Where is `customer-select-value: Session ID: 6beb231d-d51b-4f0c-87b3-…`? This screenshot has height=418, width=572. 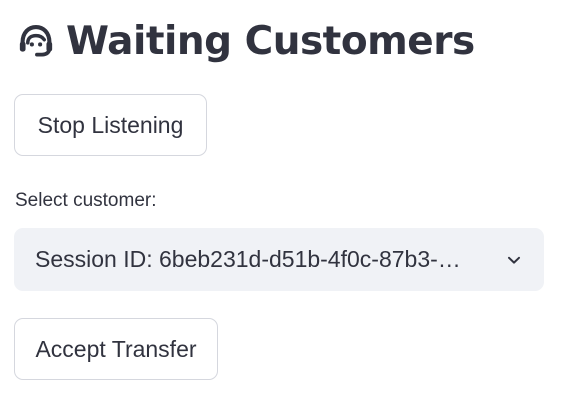 customer-select-value: Session ID: 6beb231d-d51b-4f0c-87b3-… is located at coordinates (248, 259).